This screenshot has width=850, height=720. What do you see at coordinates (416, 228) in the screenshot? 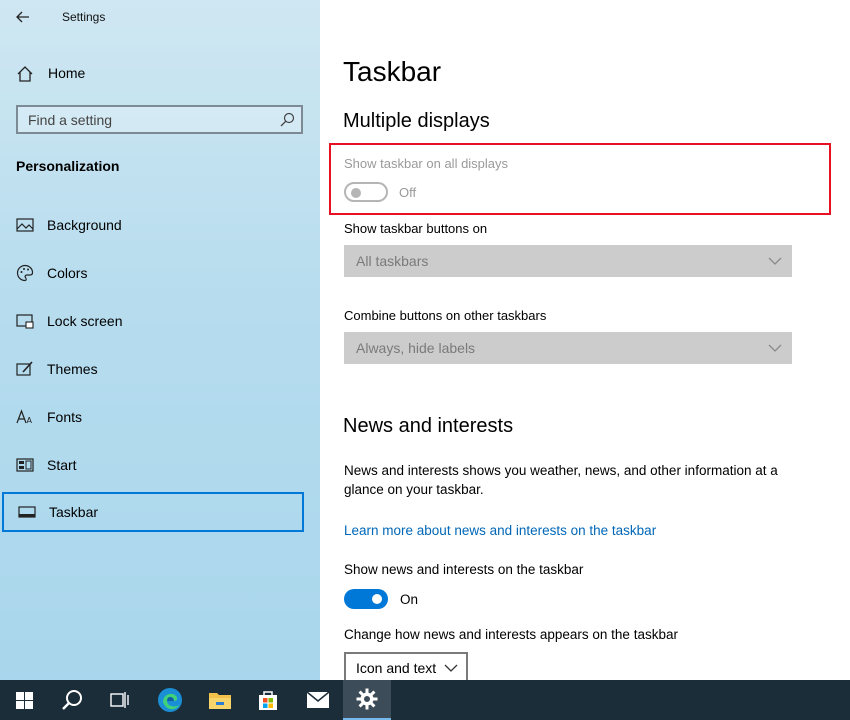
I see `buttons-on-label: Show taskbar buttons on` at bounding box center [416, 228].